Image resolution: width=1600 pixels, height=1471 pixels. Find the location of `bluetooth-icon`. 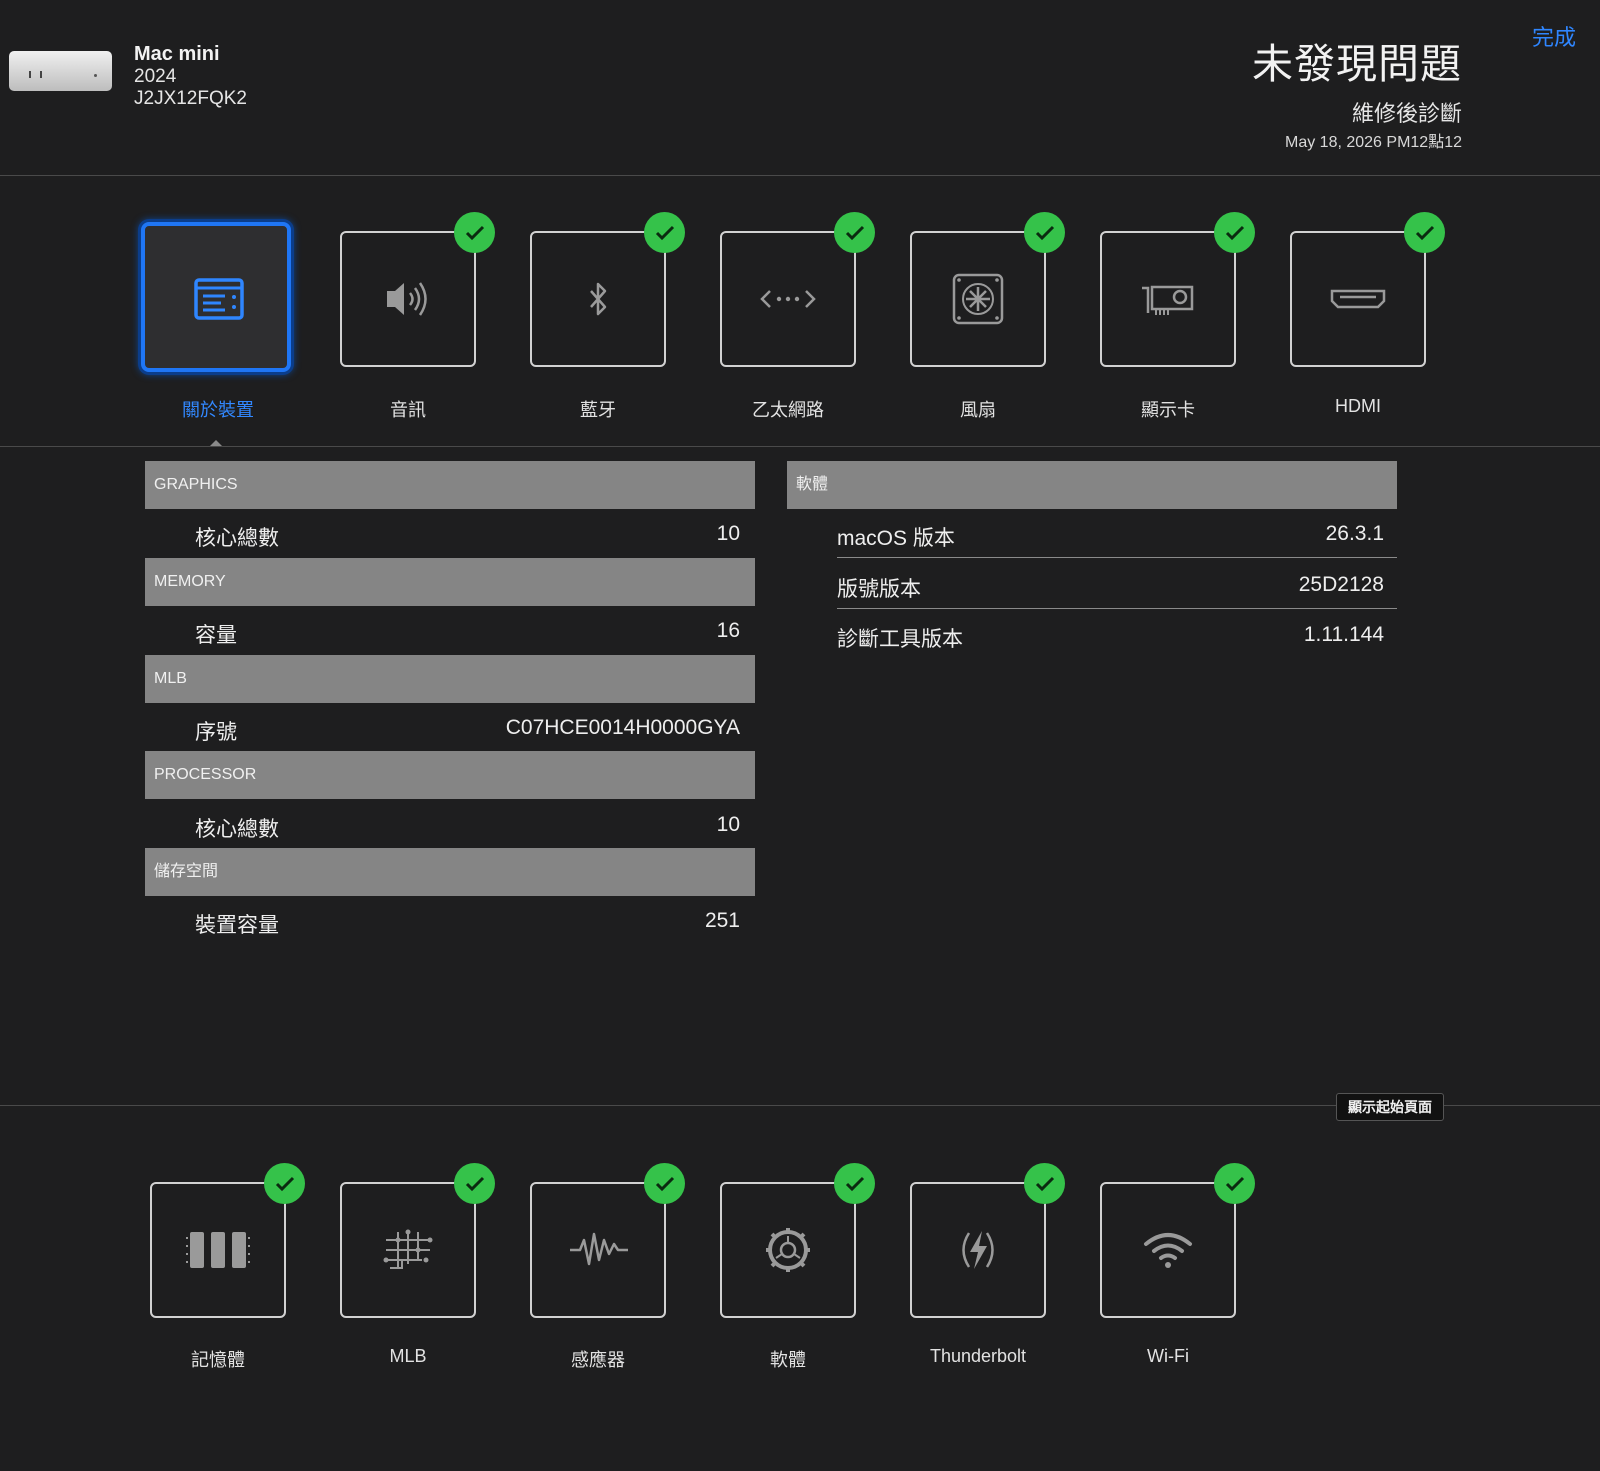

bluetooth-icon is located at coordinates (598, 299).